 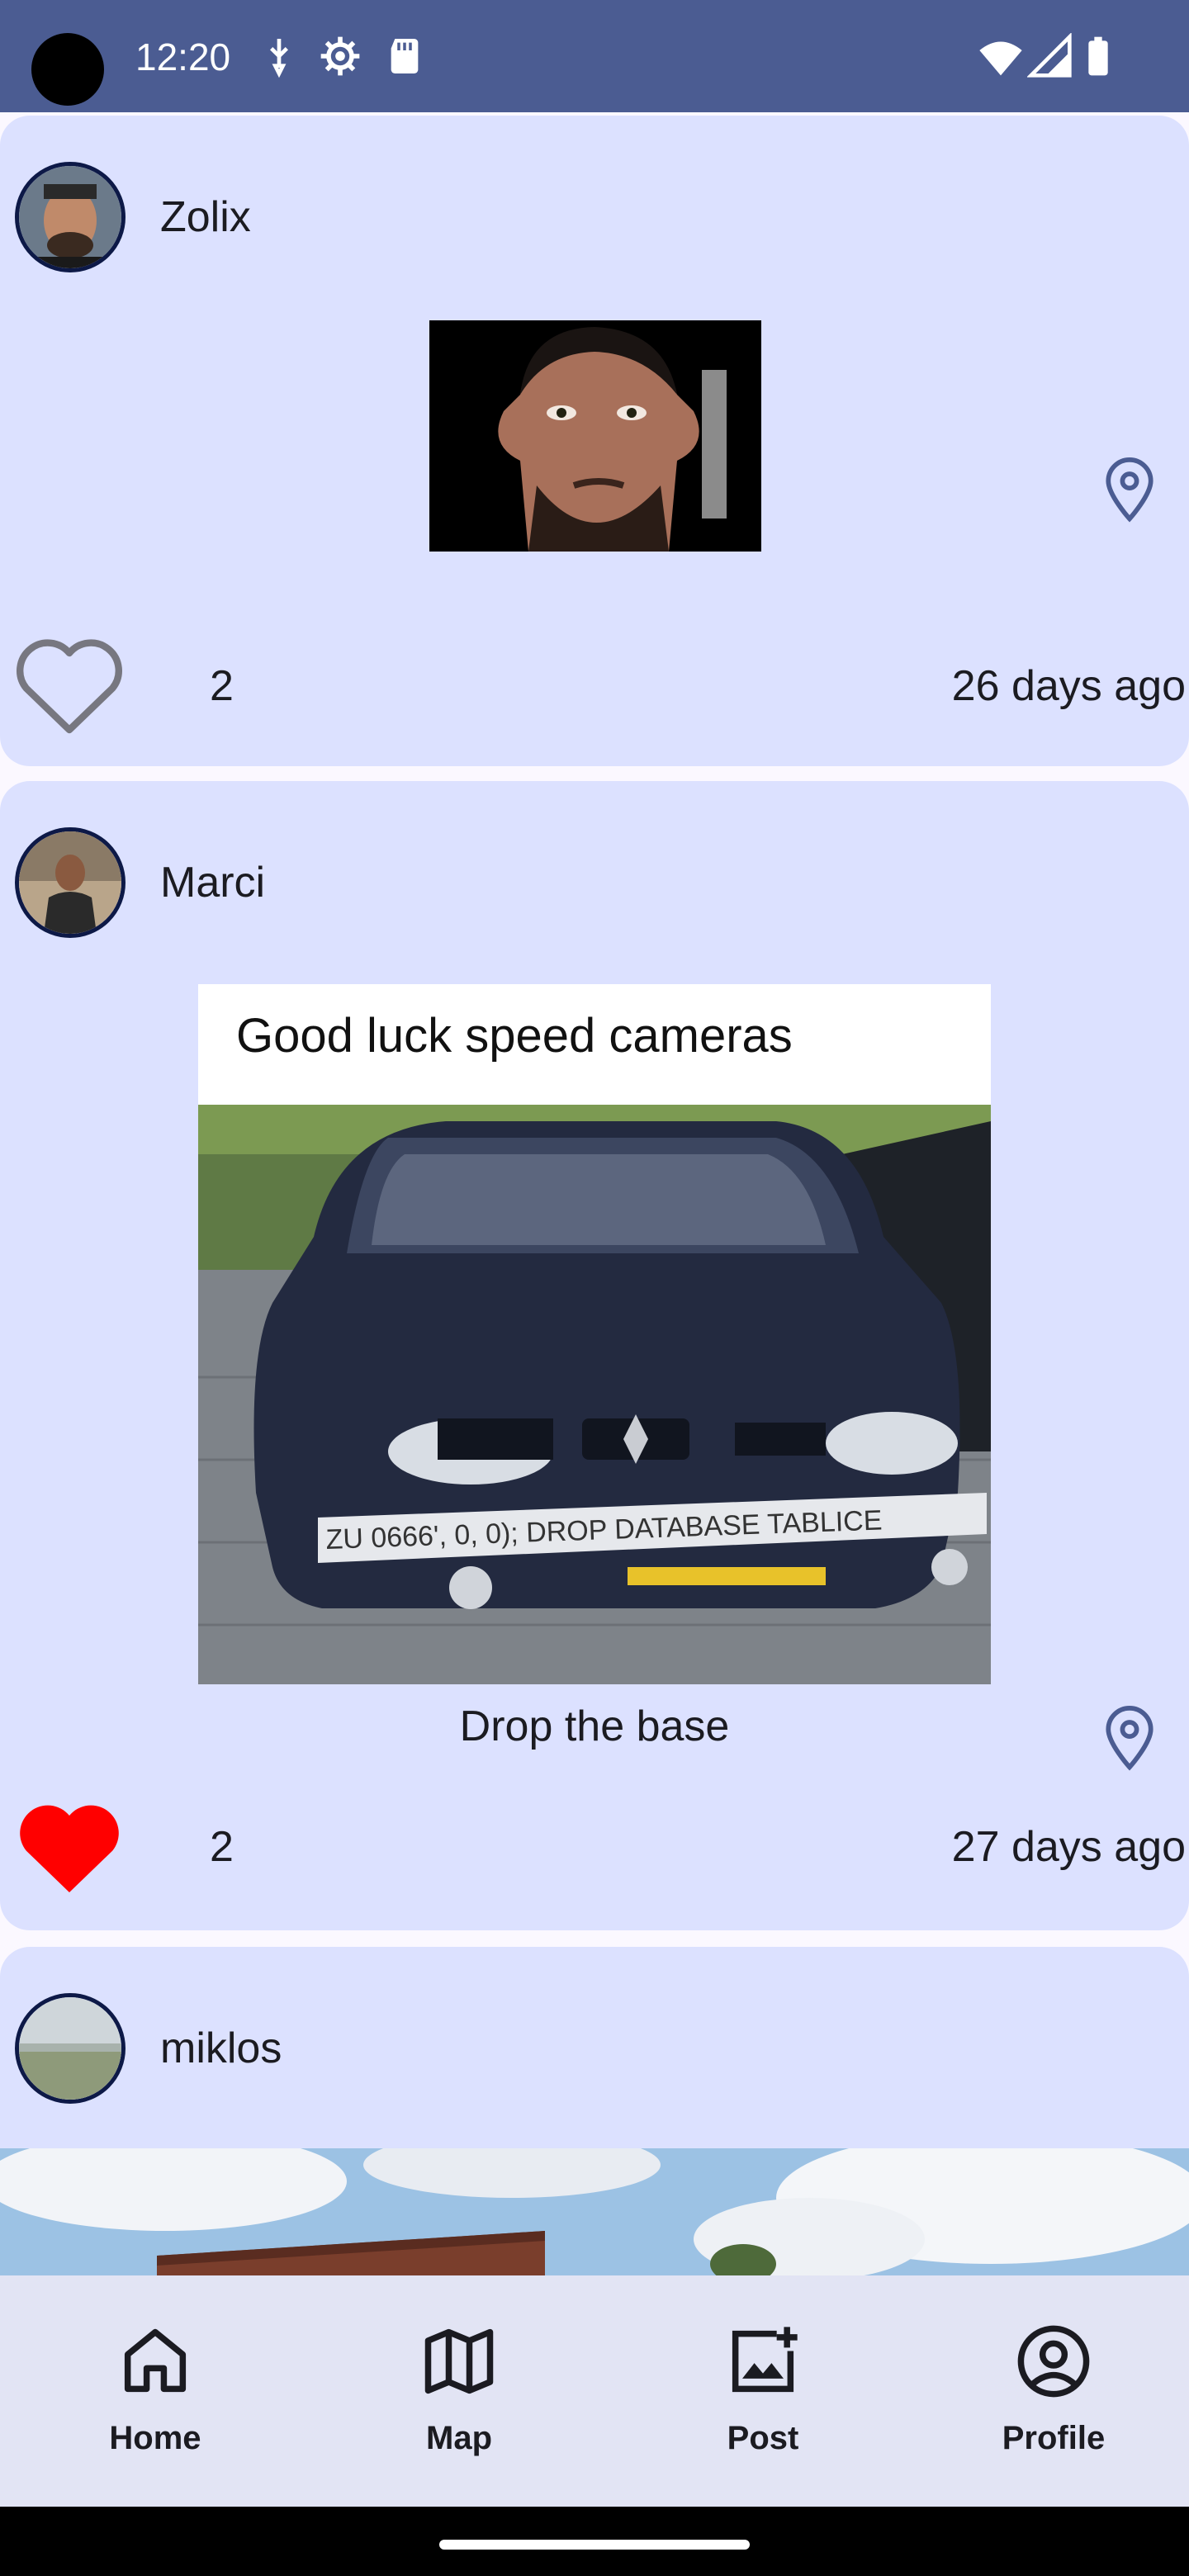 I want to click on profile-icon, so click(x=1053, y=2361).